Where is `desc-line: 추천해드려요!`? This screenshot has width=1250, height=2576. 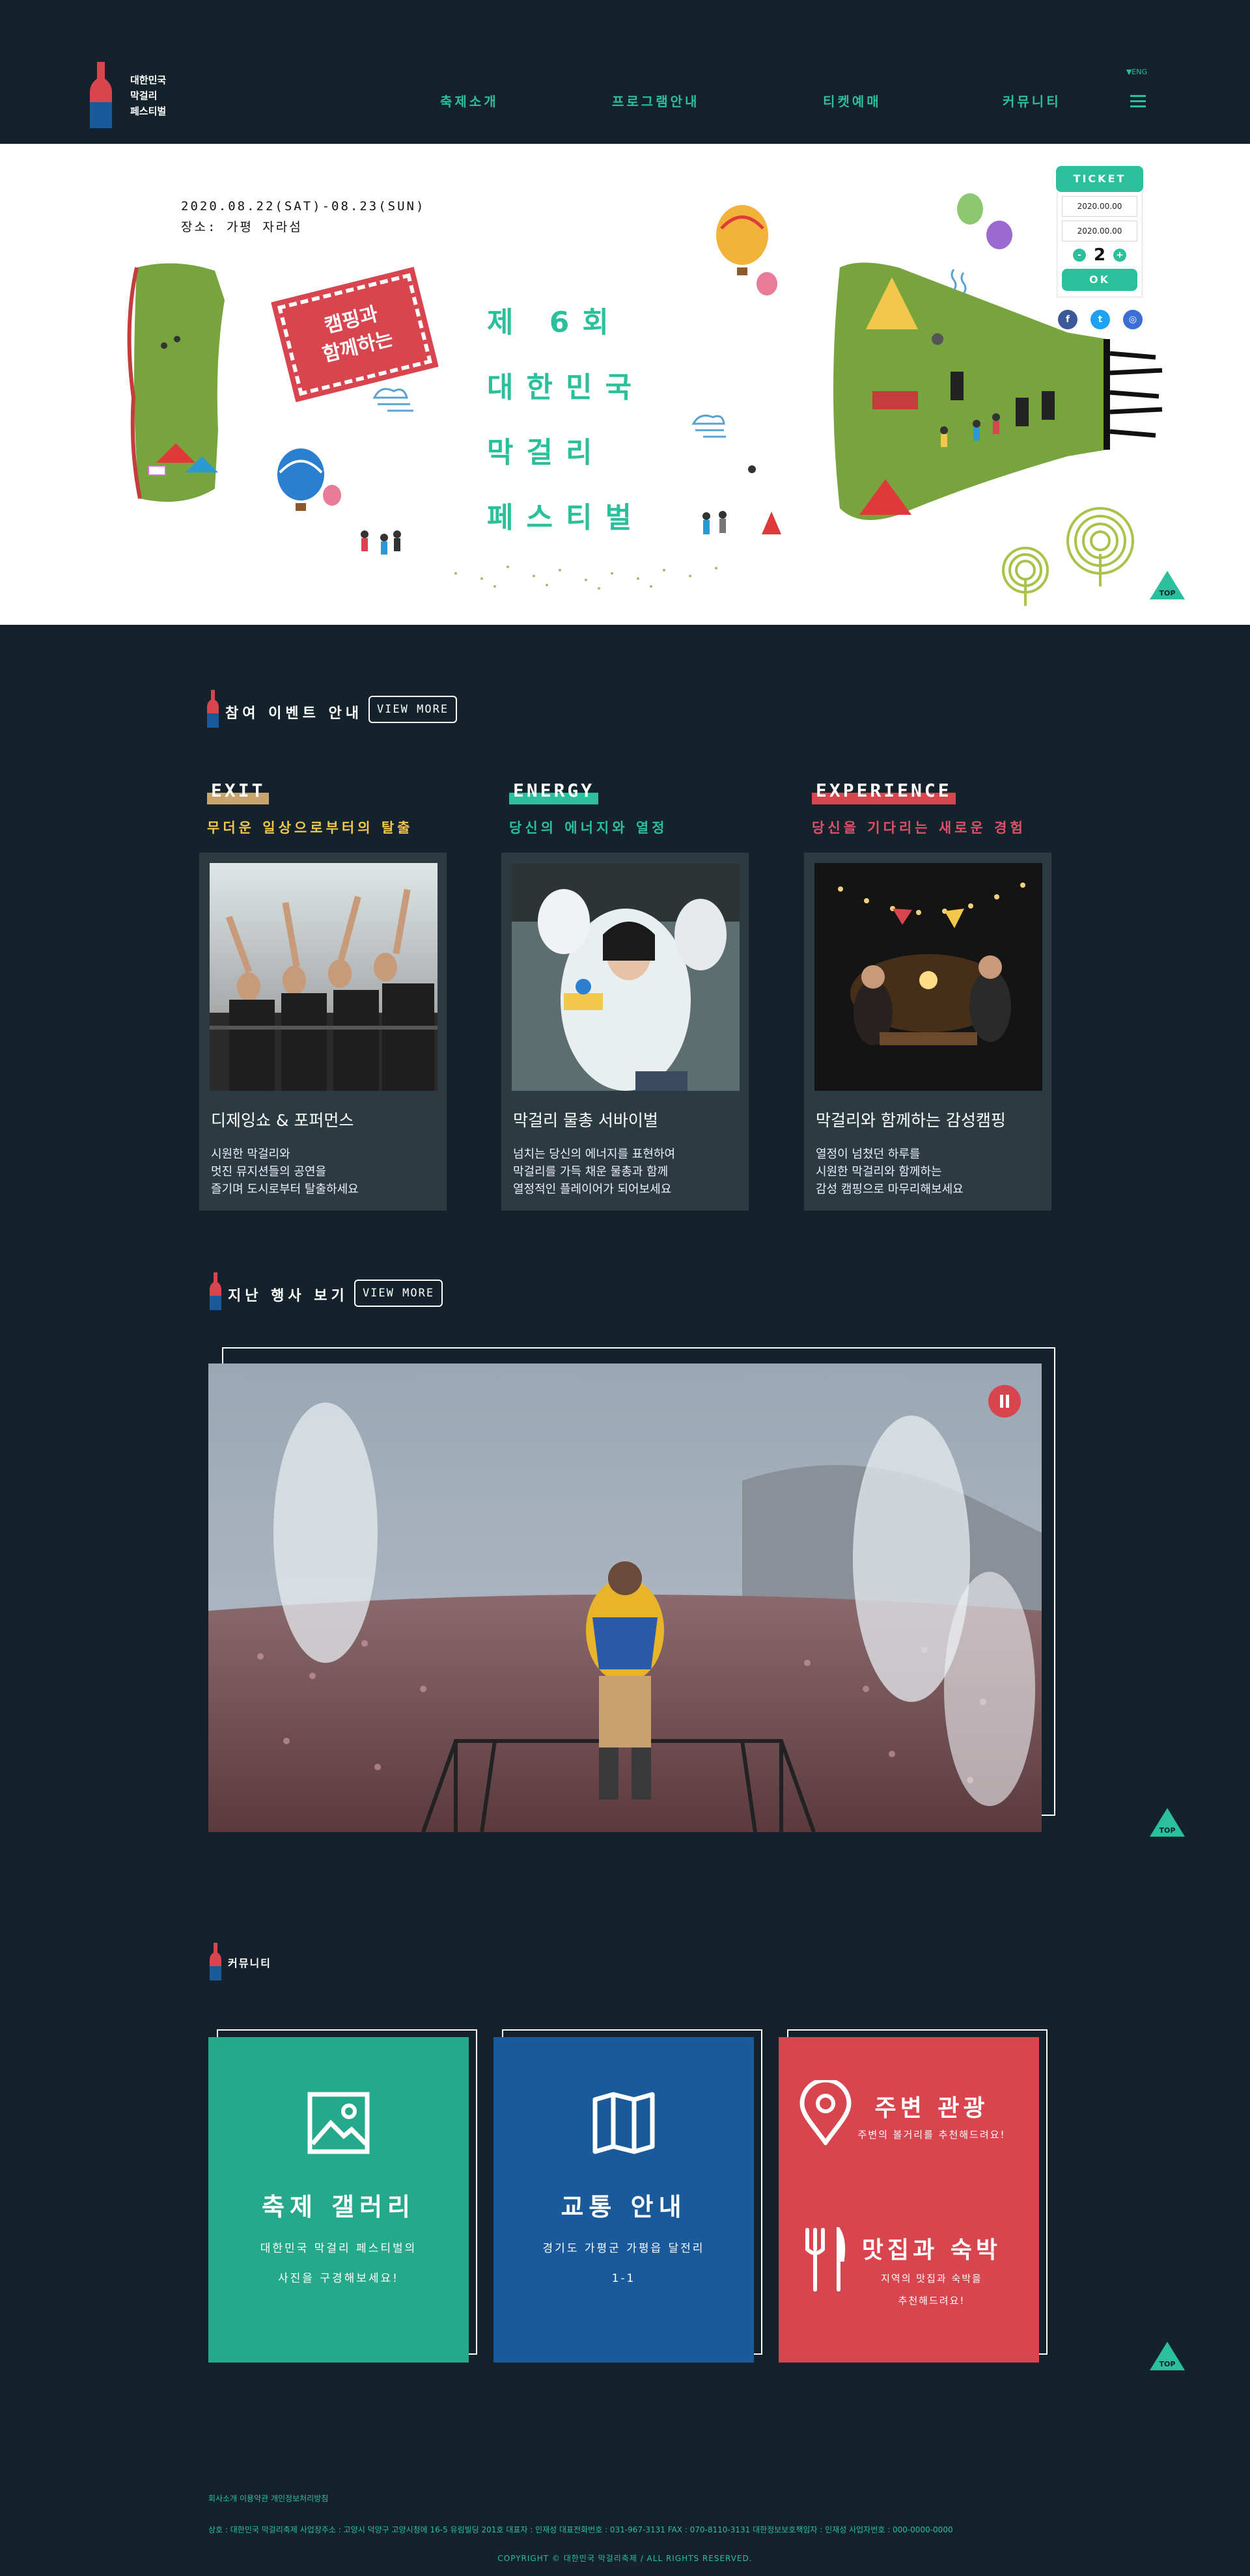
desc-line: 추천해드려요! is located at coordinates (931, 2301).